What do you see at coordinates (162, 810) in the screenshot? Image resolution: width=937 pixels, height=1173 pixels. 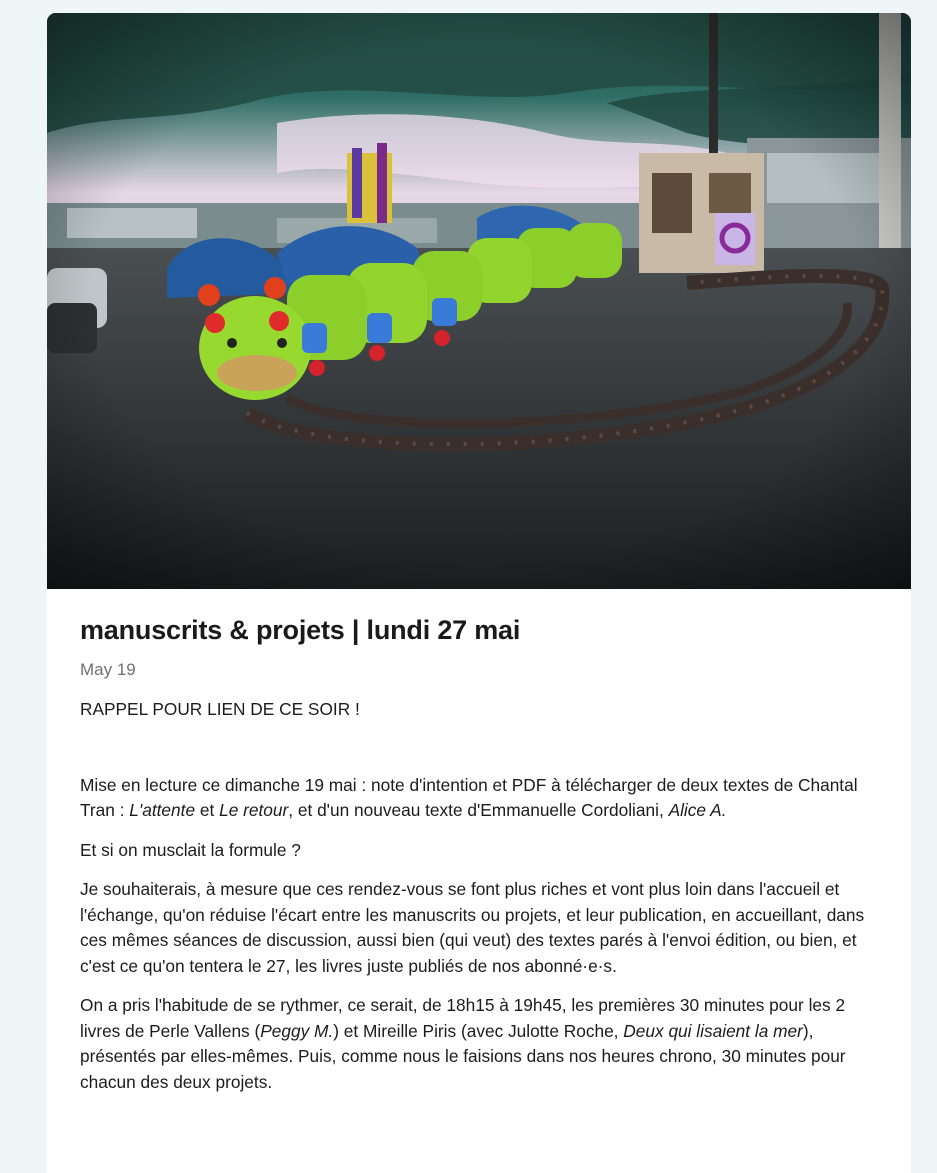 I see `title-italic: L'attente` at bounding box center [162, 810].